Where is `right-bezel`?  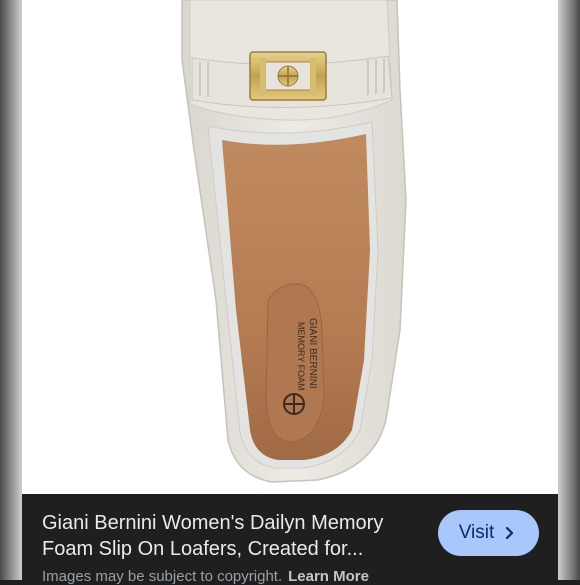
right-bezel is located at coordinates (569, 290).